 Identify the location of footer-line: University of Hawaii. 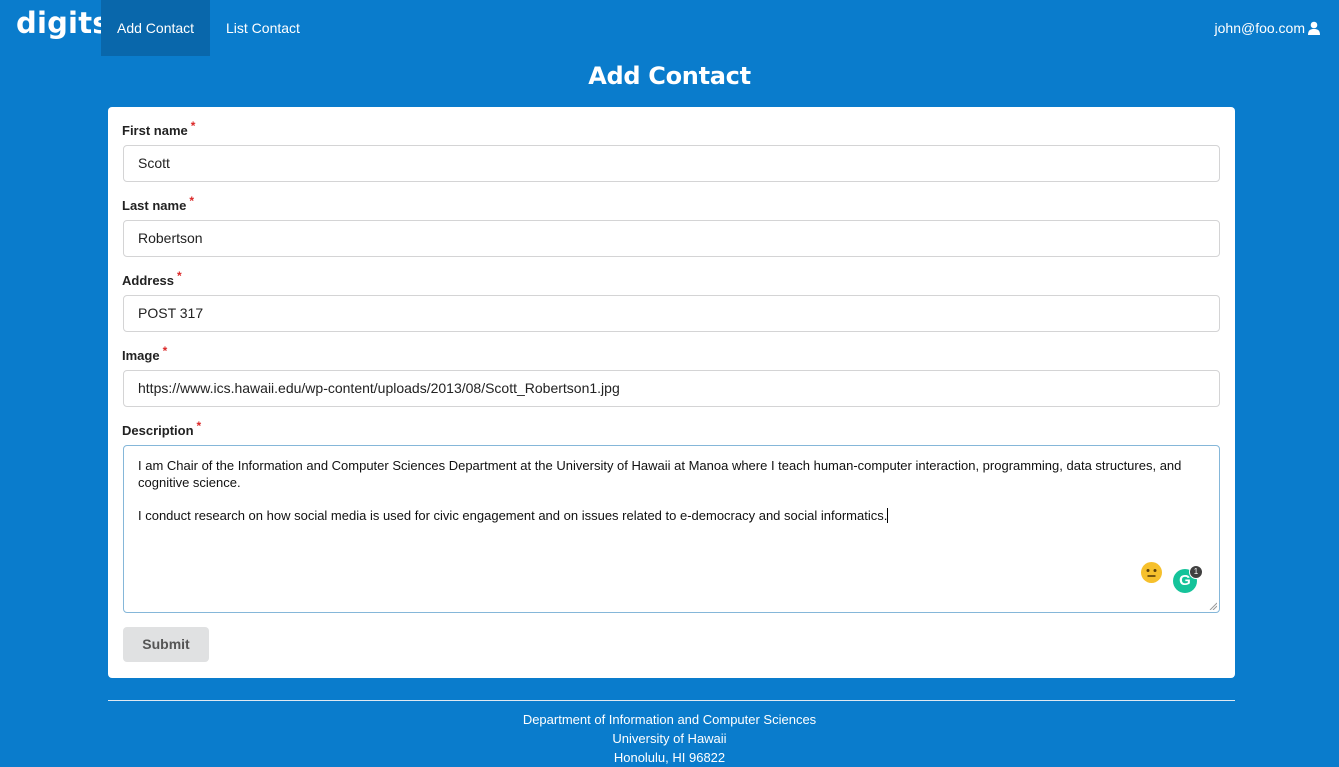
(669, 738).